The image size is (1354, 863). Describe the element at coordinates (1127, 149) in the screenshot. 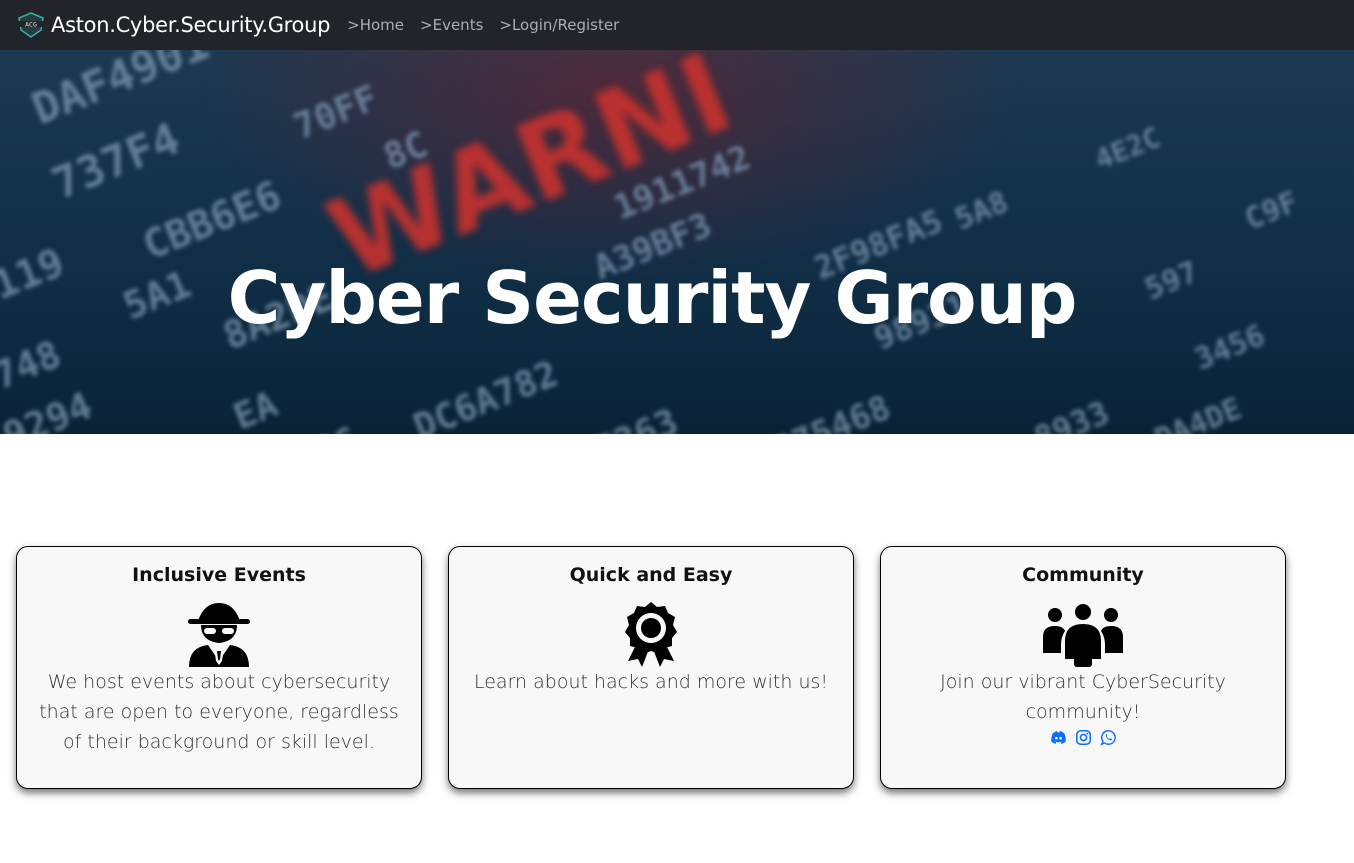

I see `svg-text: 4E2C` at that location.